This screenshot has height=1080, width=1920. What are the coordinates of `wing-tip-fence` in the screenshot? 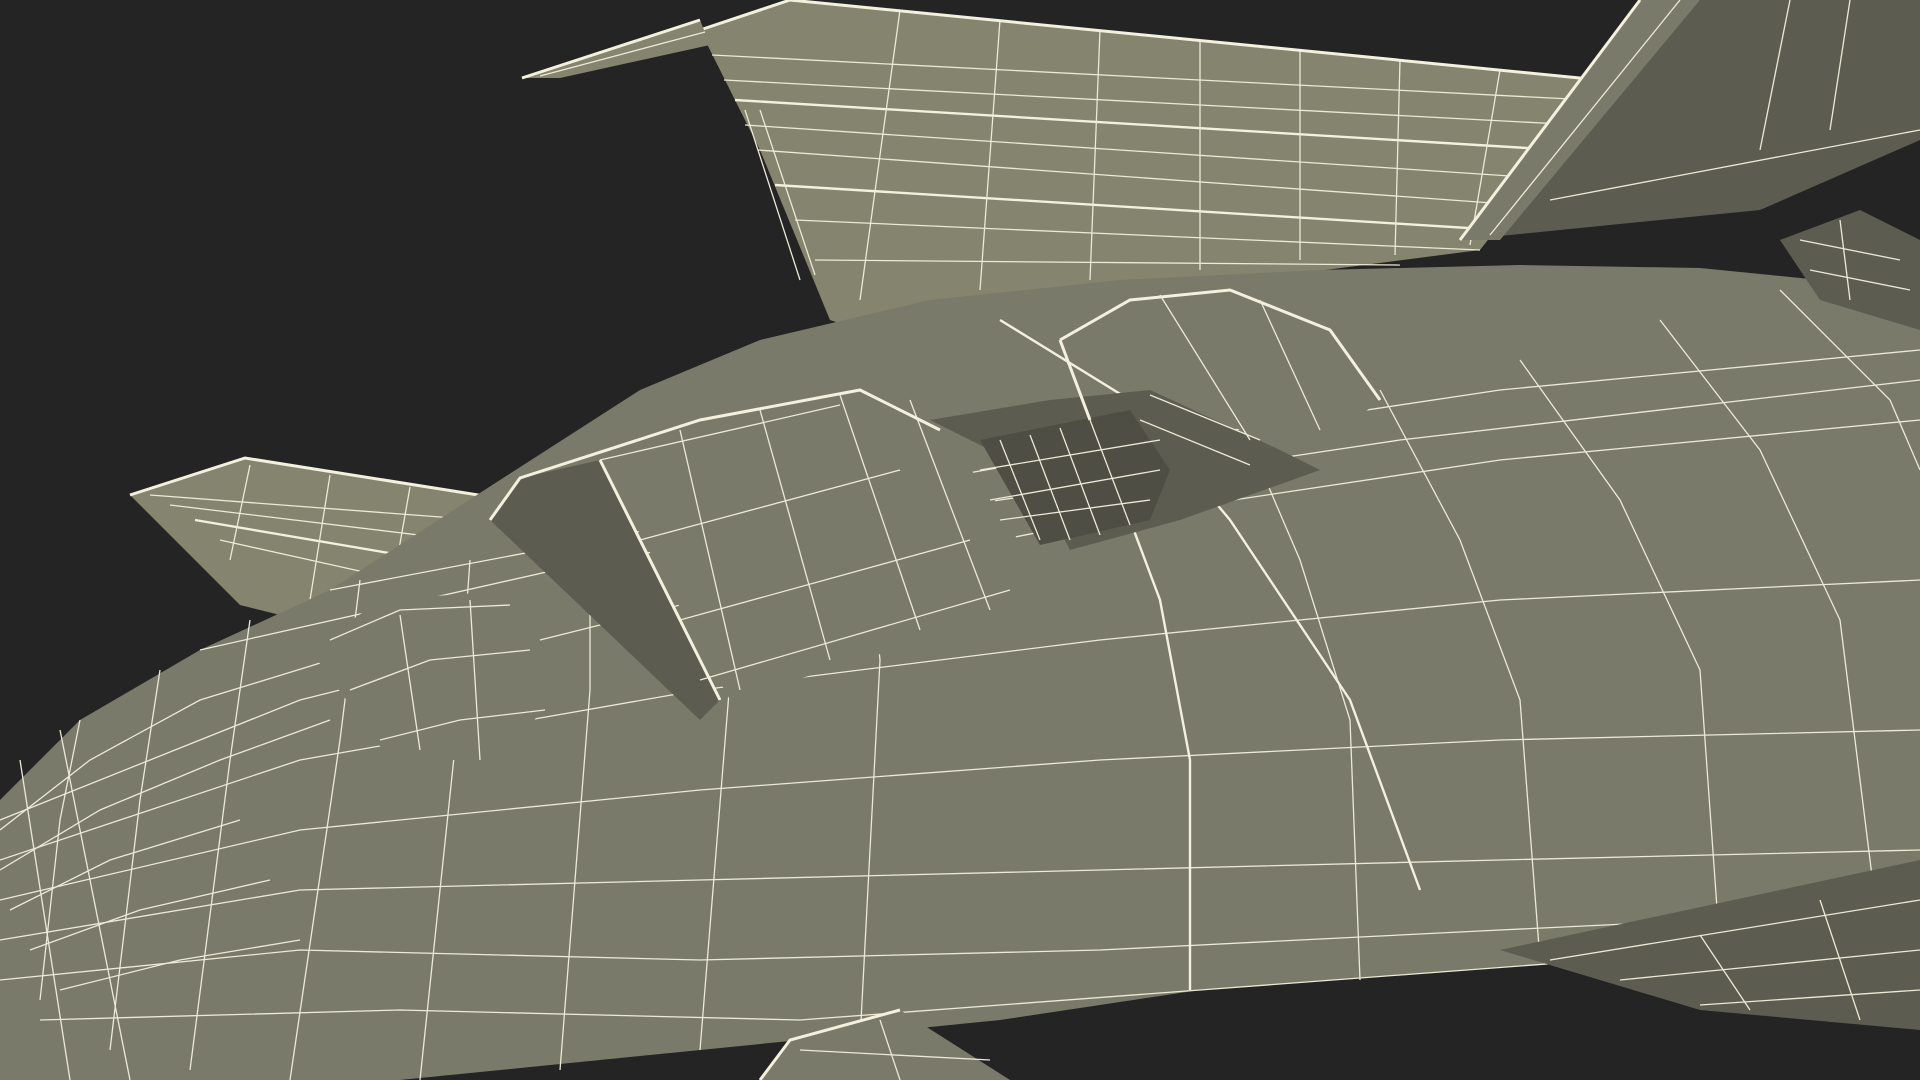 It's located at (615, 49).